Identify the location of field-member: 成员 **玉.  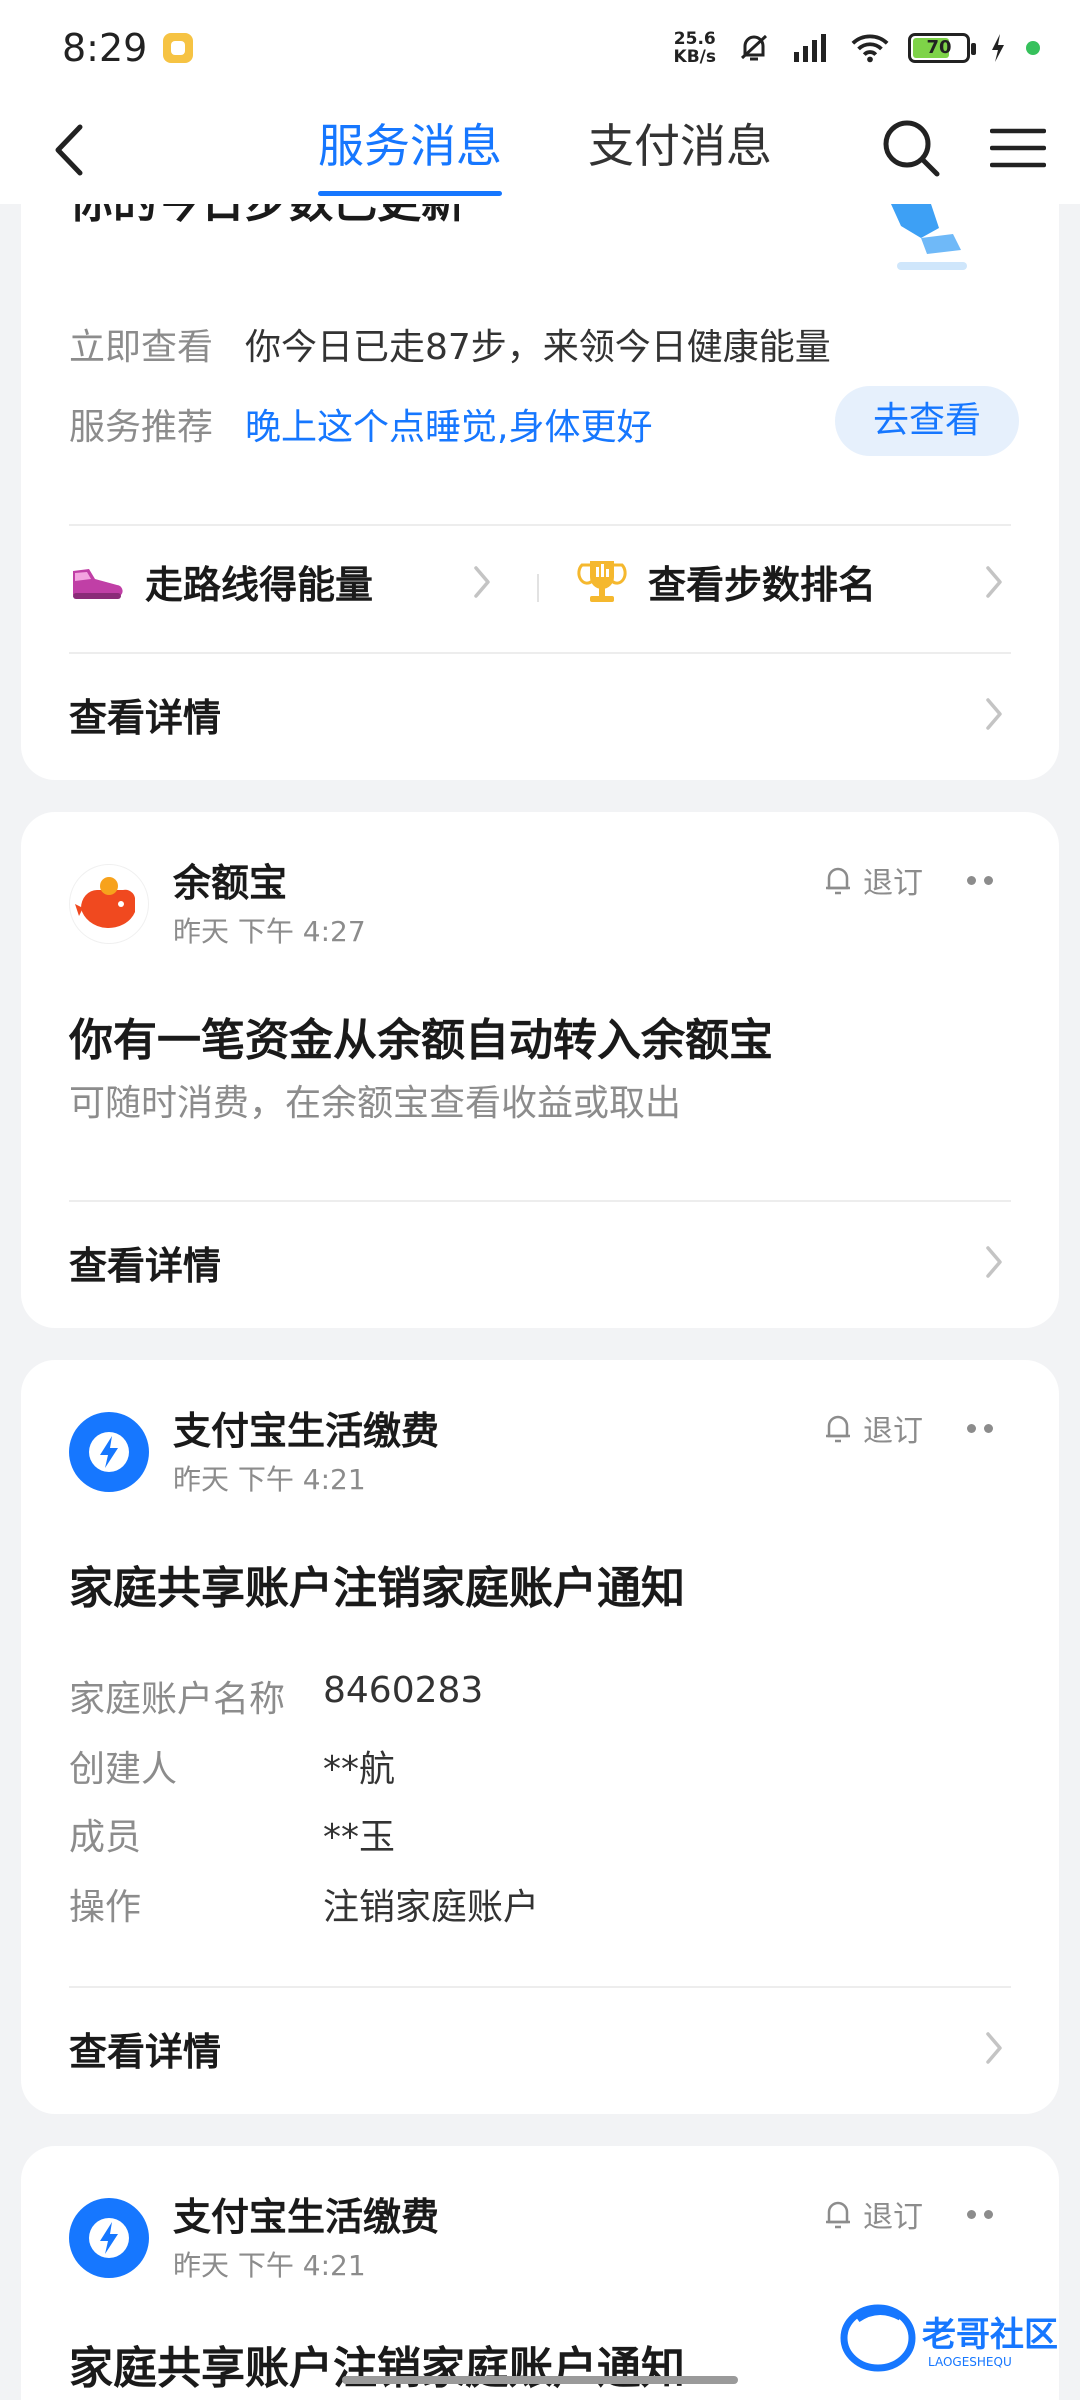
(232, 1837).